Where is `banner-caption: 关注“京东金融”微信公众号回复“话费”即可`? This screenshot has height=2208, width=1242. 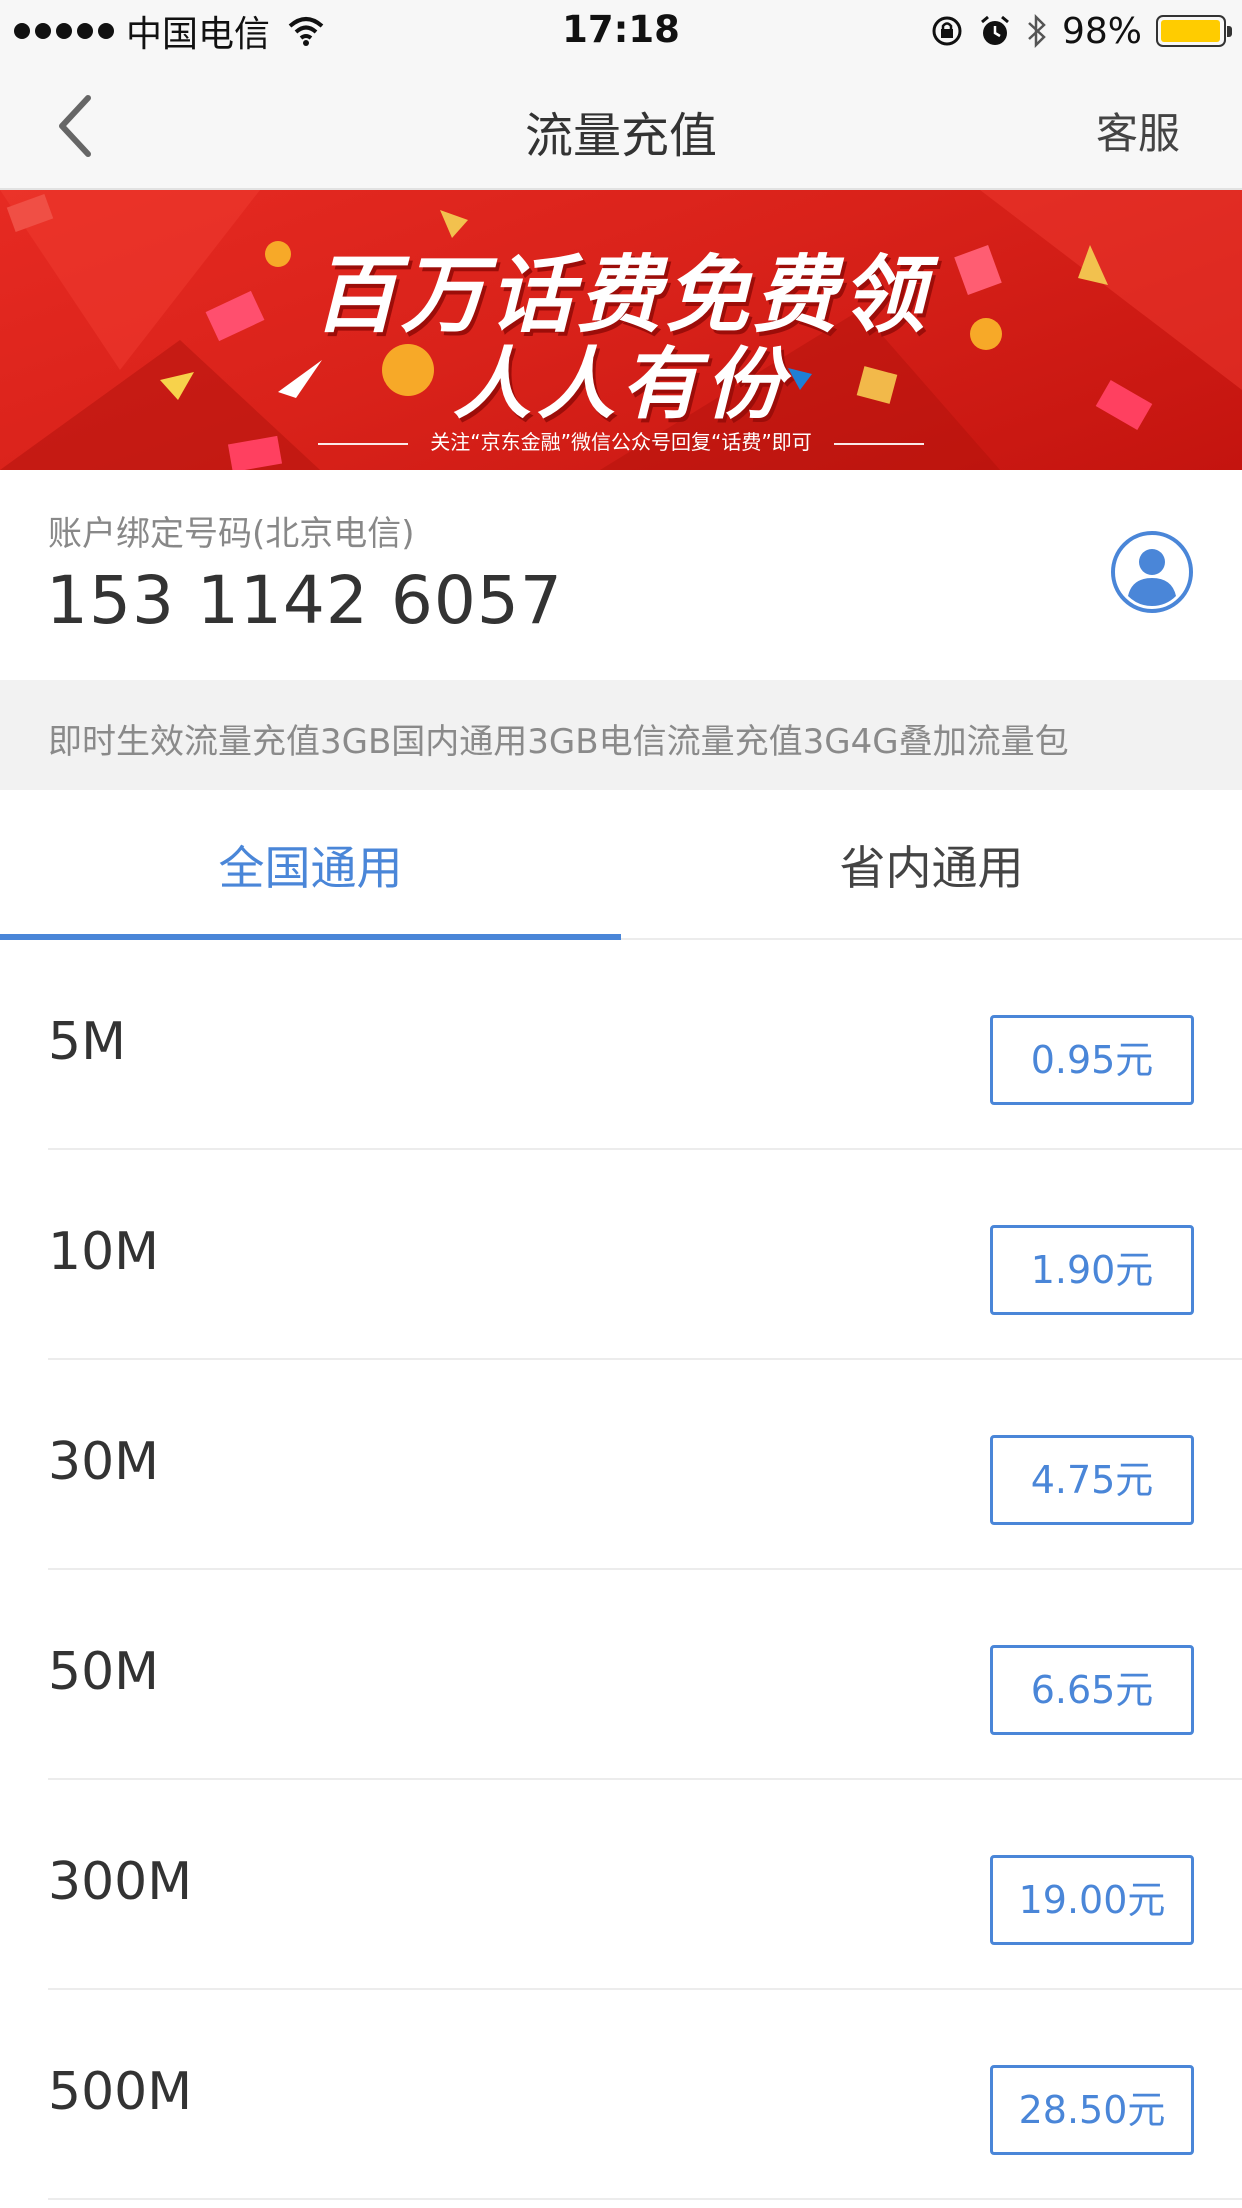 banner-caption: 关注“京东金融”微信公众号回复“话费”即可 is located at coordinates (621, 442).